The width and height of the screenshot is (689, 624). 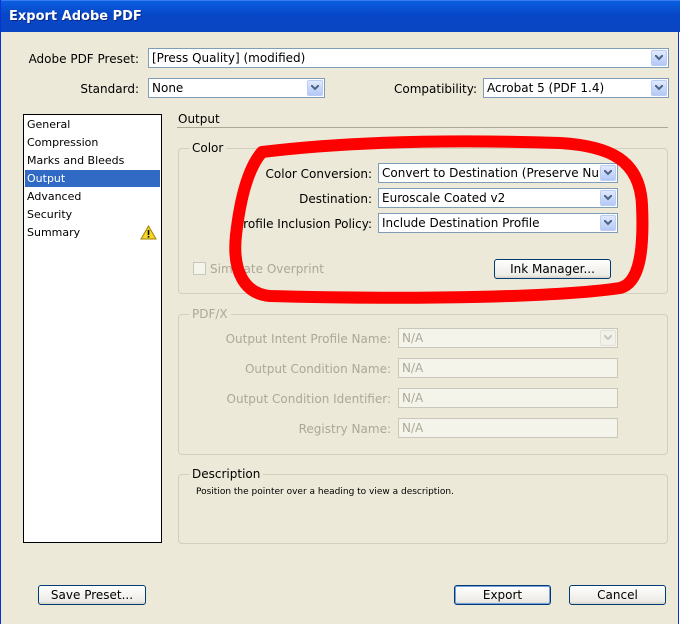 I want to click on output-condition-name-field: N/A, so click(x=508, y=368).